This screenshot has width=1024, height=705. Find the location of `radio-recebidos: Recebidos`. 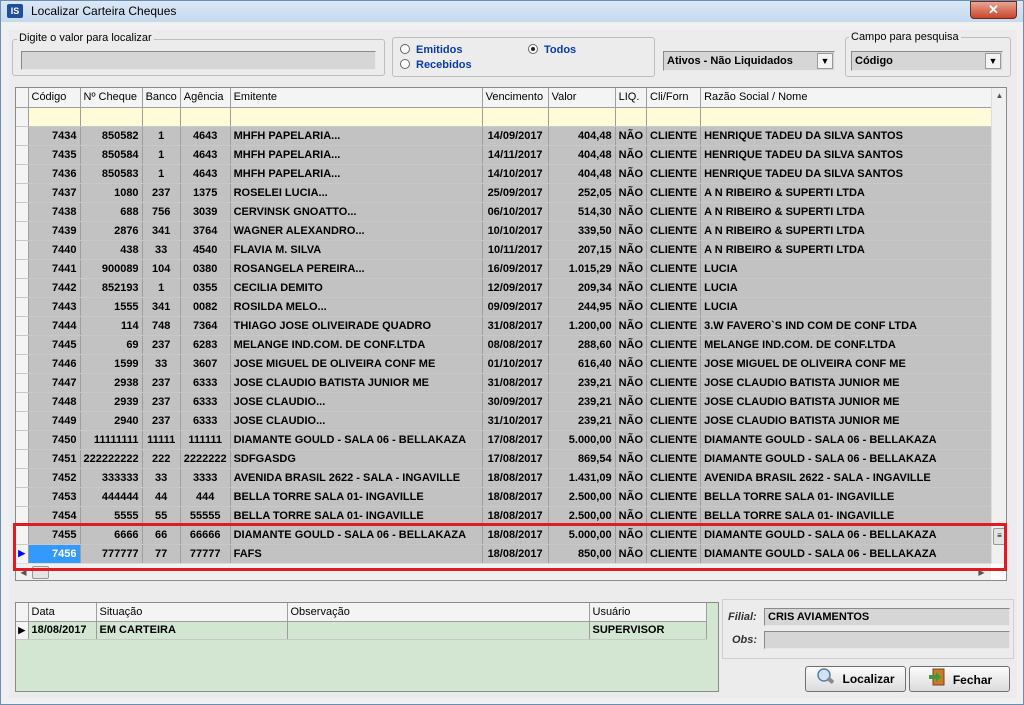

radio-recebidos: Recebidos is located at coordinates (436, 65).